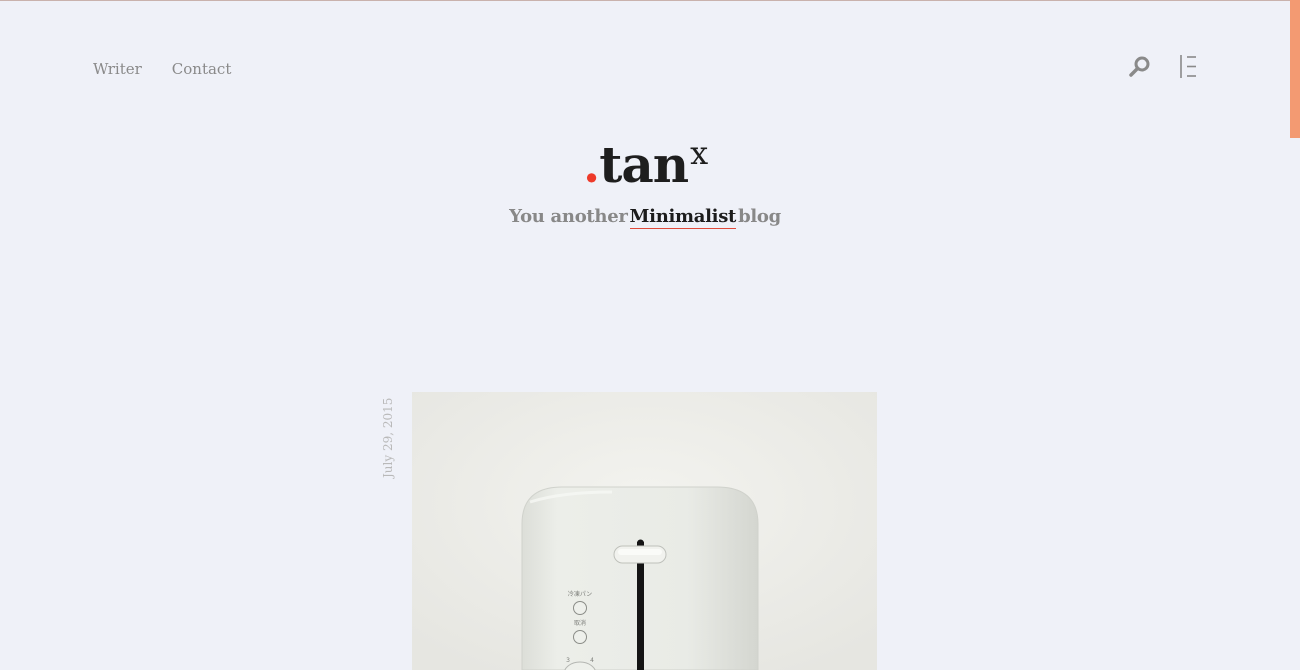  I want to click on toaster-label-cancel: 取消, so click(580, 623).